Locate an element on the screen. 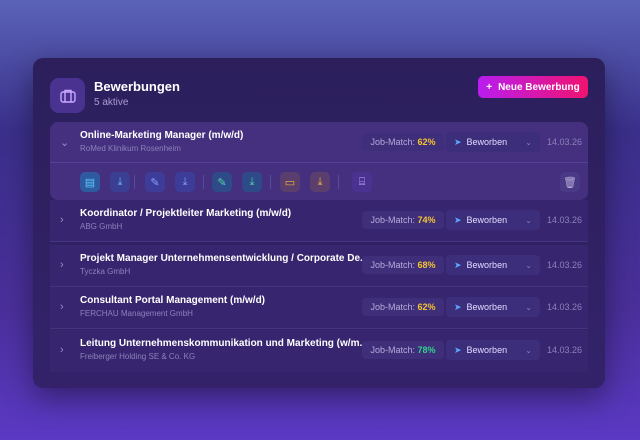 Image resolution: width=640 pixels, height=440 pixels. company-name: Freiberger Holding SE & Co. KG is located at coordinates (138, 356).